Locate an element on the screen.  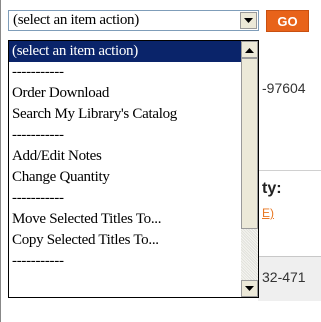
list-option: Change Quantity is located at coordinates (125, 177).